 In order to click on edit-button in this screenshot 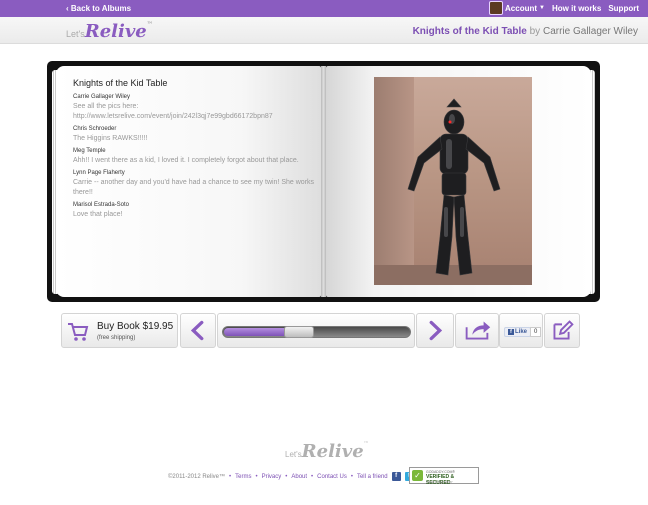, I will do `click(562, 330)`.